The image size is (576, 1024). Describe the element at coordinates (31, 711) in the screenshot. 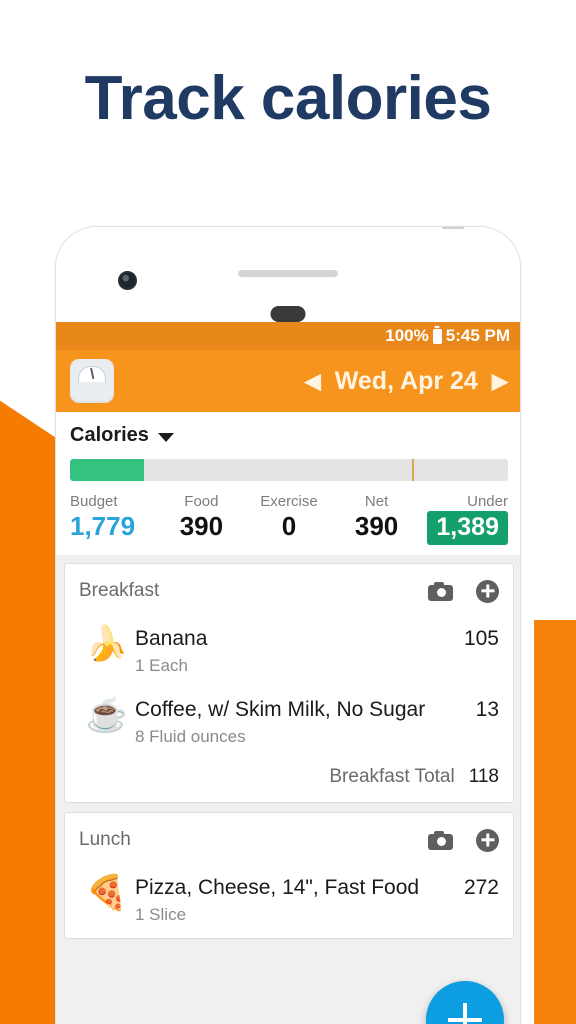

I see `decorative-orange-shape-left` at that location.